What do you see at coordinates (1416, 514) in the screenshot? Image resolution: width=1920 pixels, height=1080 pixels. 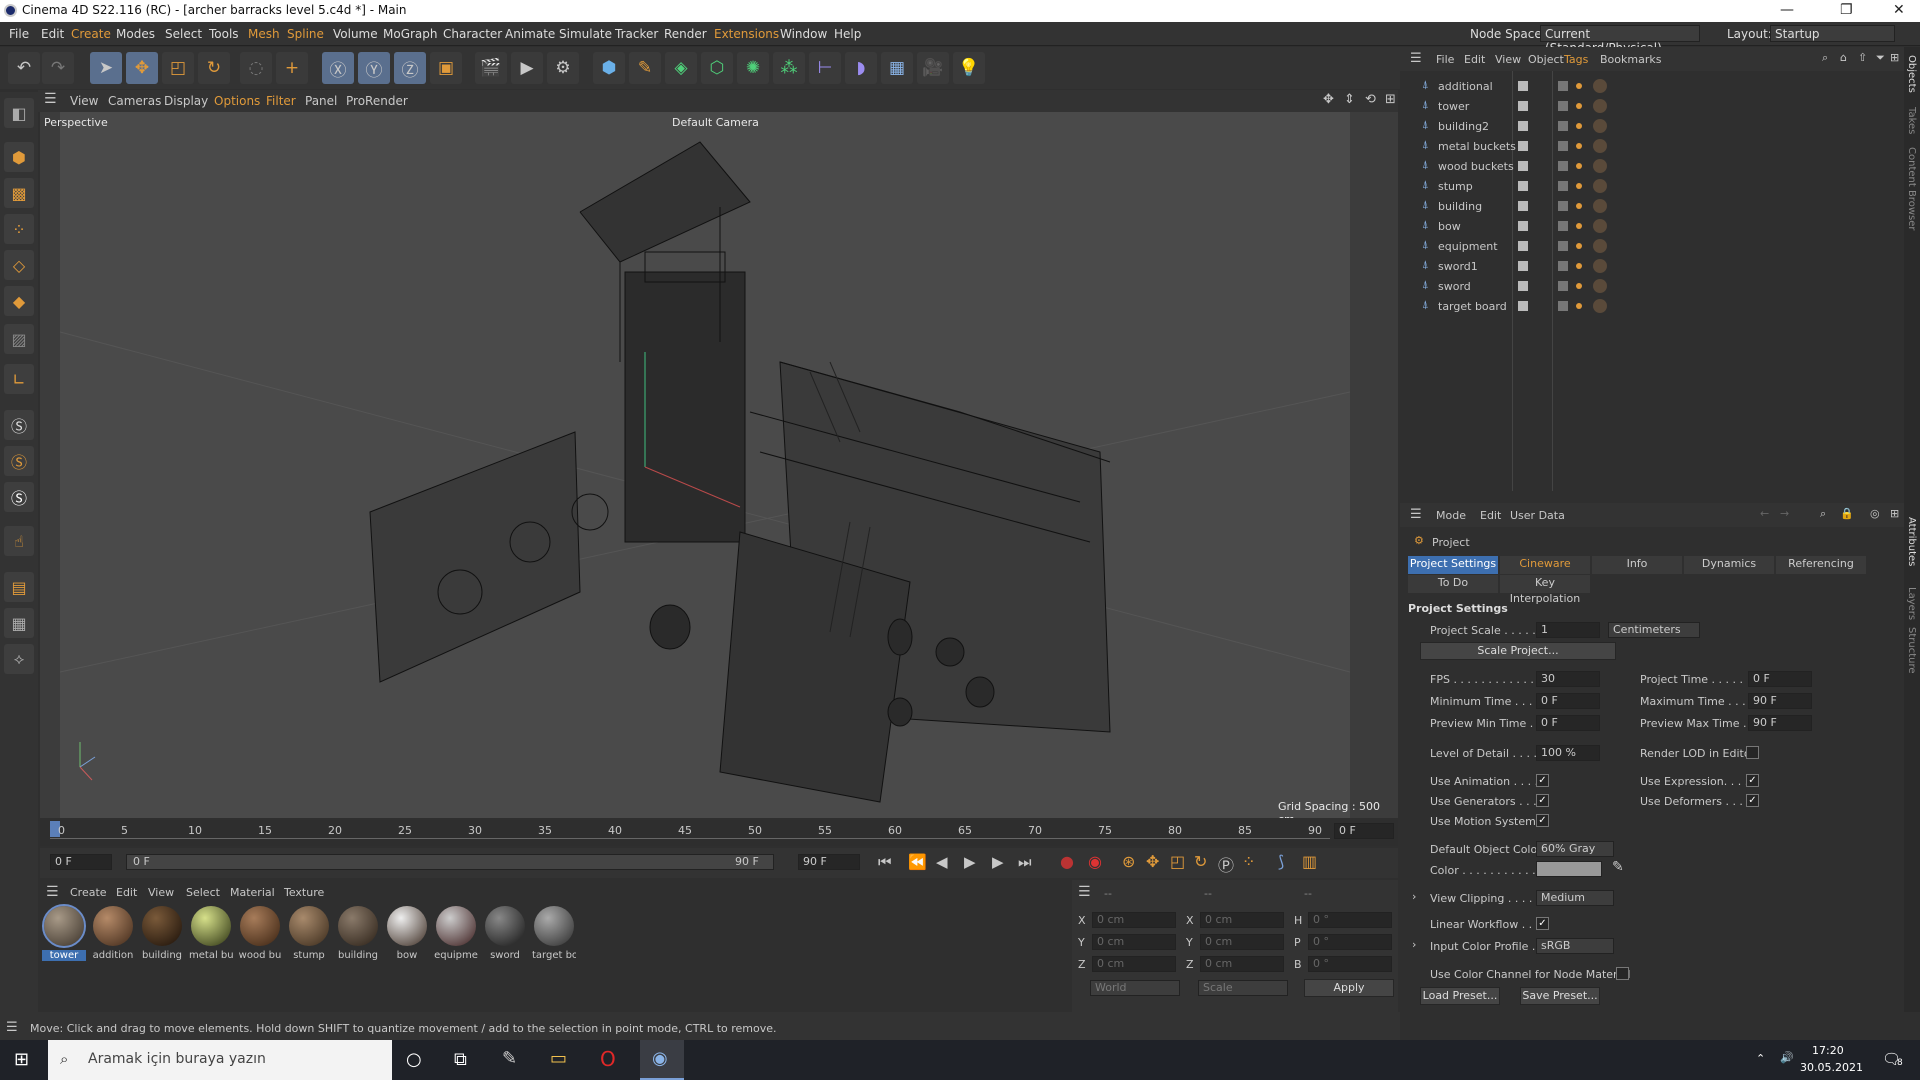 I see `attributes-hamburger-icon: ☰` at bounding box center [1416, 514].